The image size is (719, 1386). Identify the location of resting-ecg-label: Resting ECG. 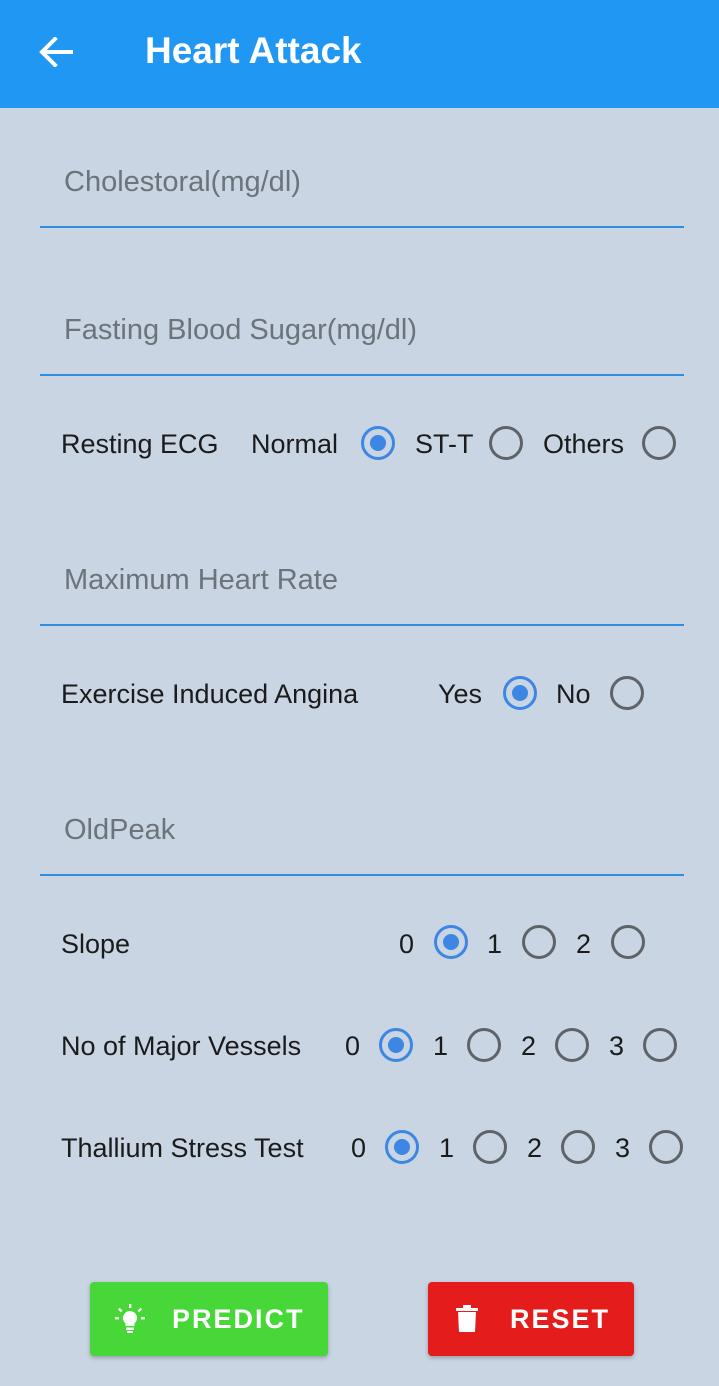
(140, 444).